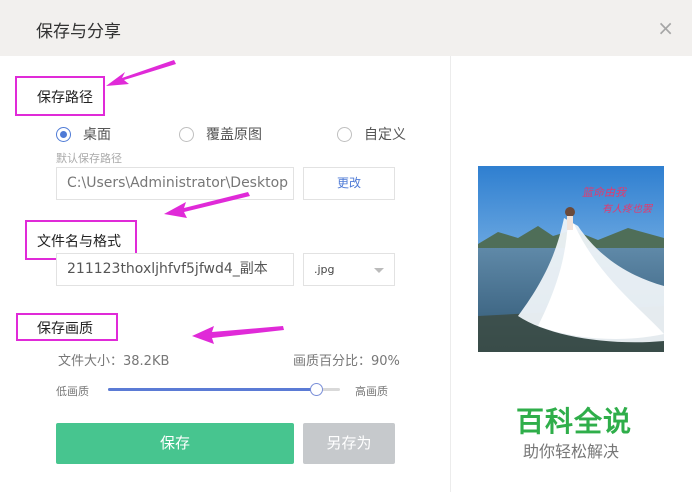 This screenshot has width=692, height=492. I want to click on dialog-titlebar: 保存与分享 ×, so click(346, 28).